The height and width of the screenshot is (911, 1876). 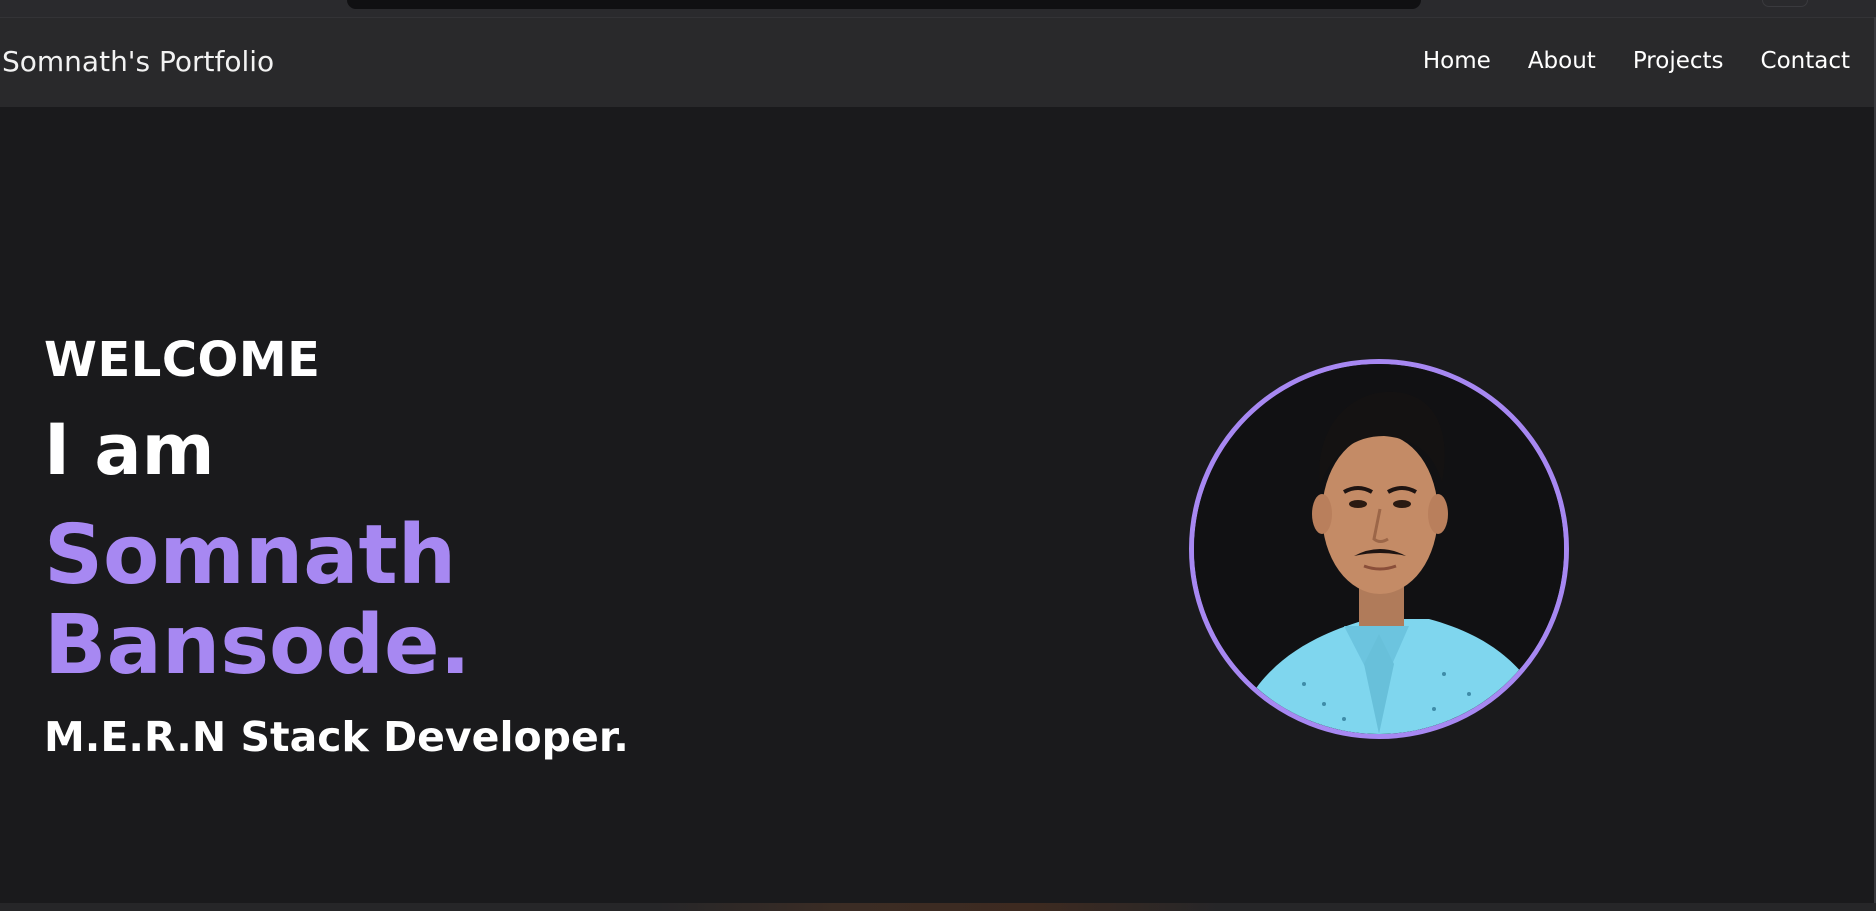 I want to click on browser-top-strip, so click(x=938, y=8).